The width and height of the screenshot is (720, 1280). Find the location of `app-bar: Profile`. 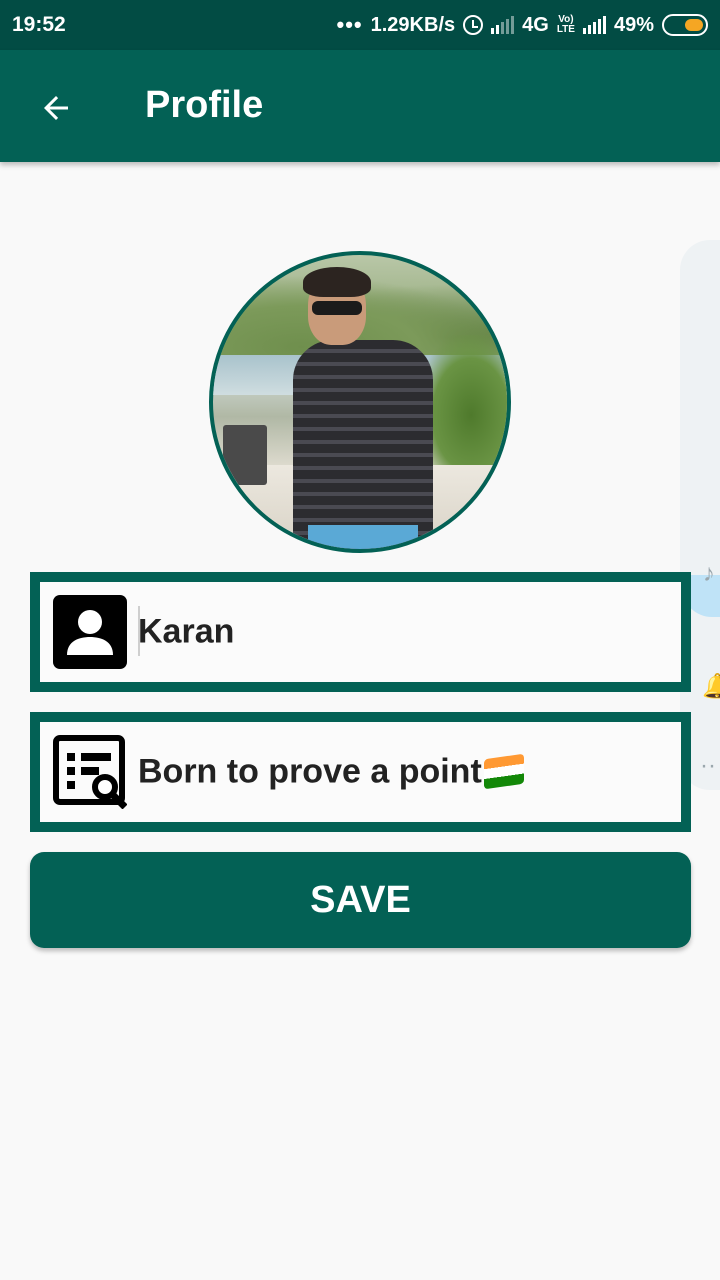

app-bar: Profile is located at coordinates (360, 106).